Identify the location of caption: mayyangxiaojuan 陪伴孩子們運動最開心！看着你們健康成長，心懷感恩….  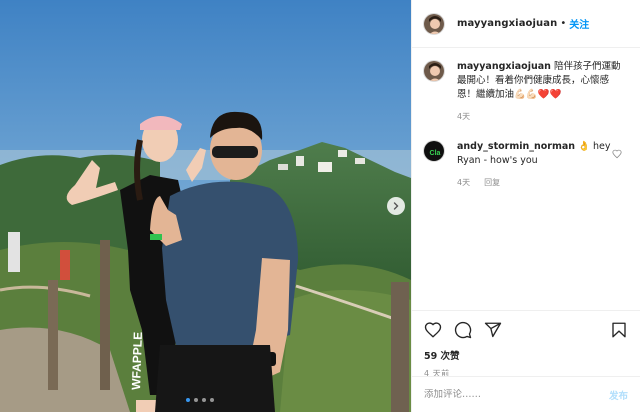
(526, 92).